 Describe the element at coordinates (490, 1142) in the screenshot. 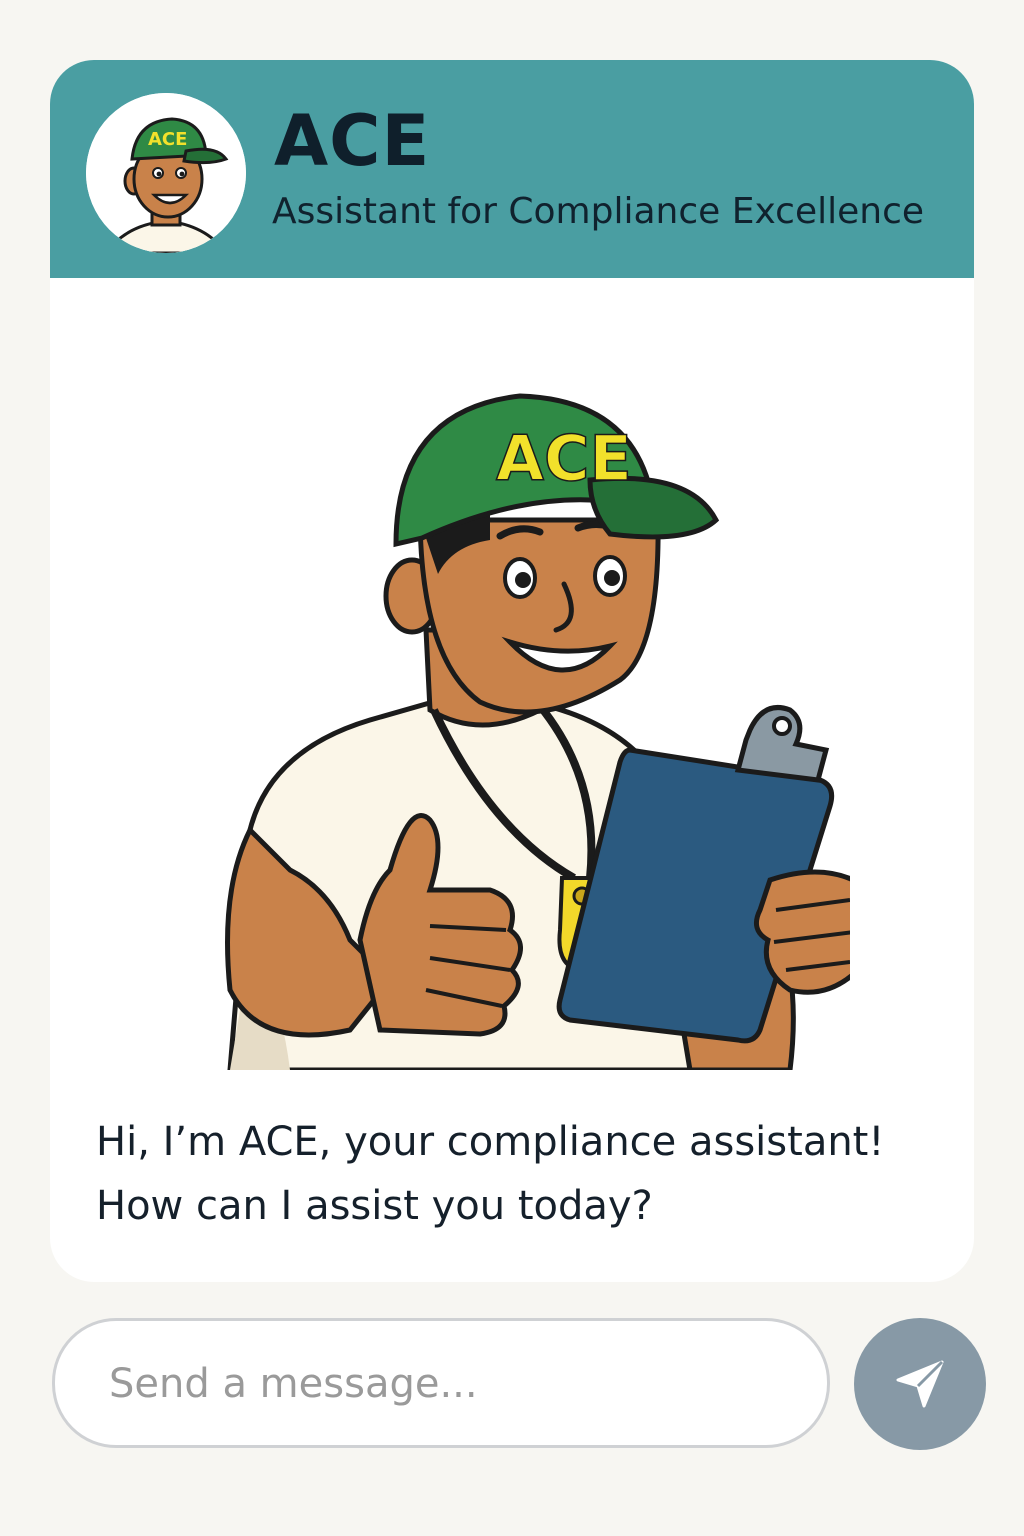

I see `message-line-1: Hi, I’m ACE, your compliance assistant!` at that location.